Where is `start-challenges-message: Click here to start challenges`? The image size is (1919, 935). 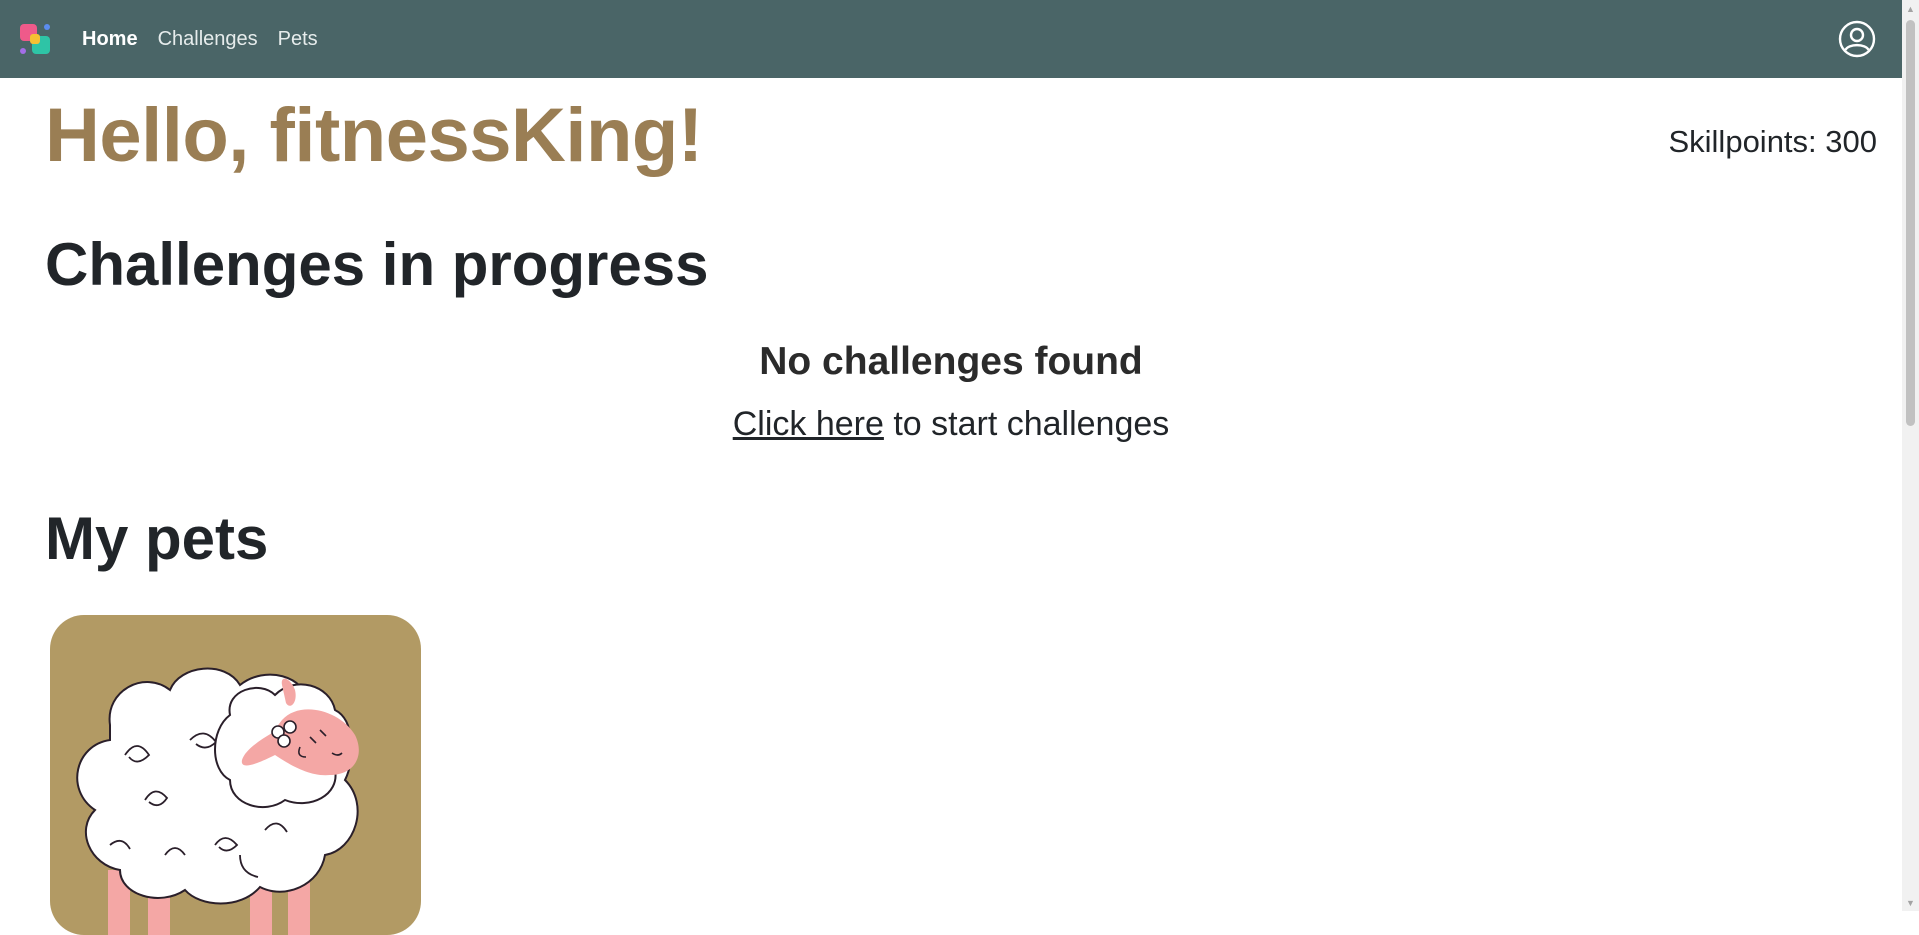
start-challenges-message: Click here to start challenges is located at coordinates (951, 424).